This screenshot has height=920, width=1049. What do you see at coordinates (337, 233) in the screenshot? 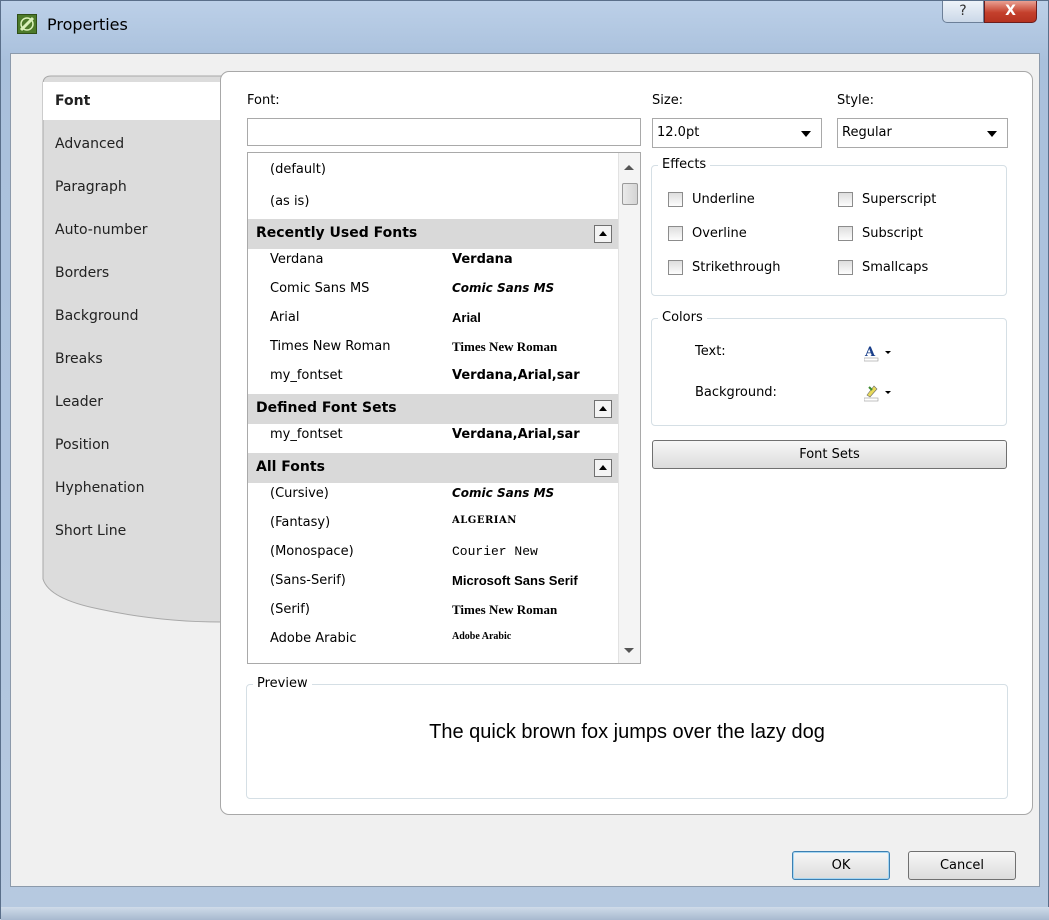
I see `font-group-title: Recently Used Fonts` at bounding box center [337, 233].